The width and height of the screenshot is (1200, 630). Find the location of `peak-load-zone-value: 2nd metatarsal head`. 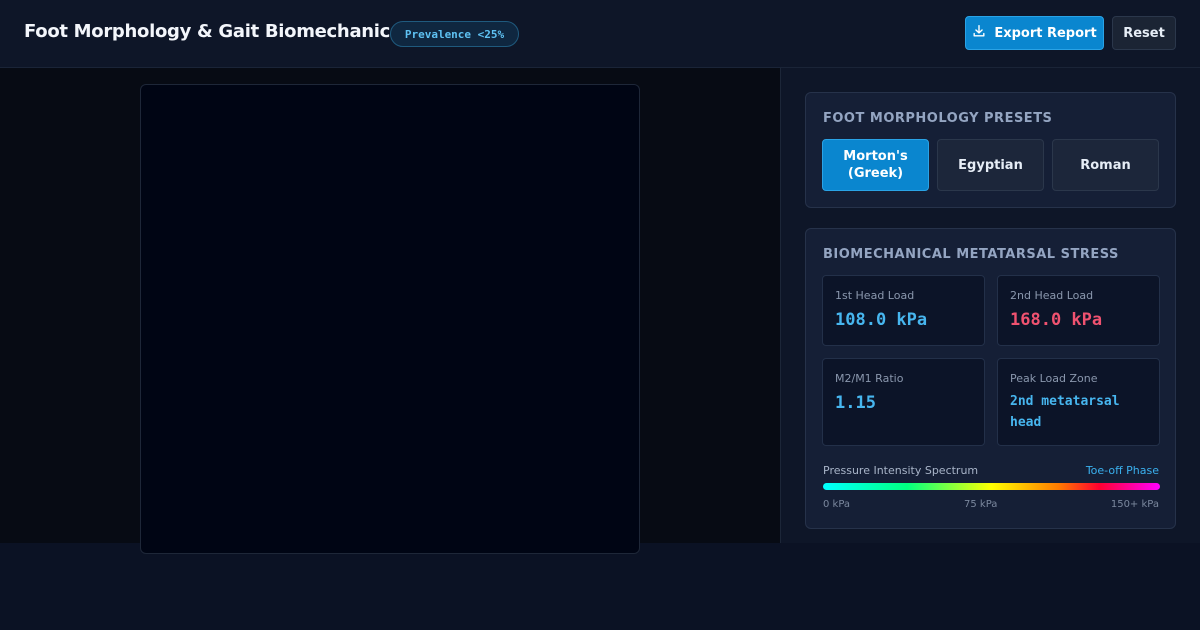

peak-load-zone-value: 2nd metatarsal head is located at coordinates (1065, 412).